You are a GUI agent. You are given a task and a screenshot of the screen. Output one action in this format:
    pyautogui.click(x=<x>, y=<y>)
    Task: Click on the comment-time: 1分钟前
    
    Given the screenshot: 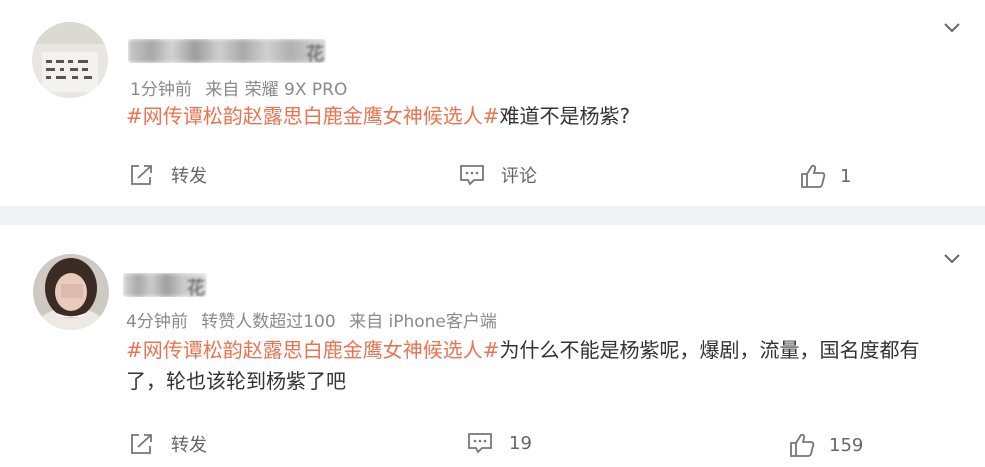 What is the action you would take?
    pyautogui.click(x=161, y=90)
    